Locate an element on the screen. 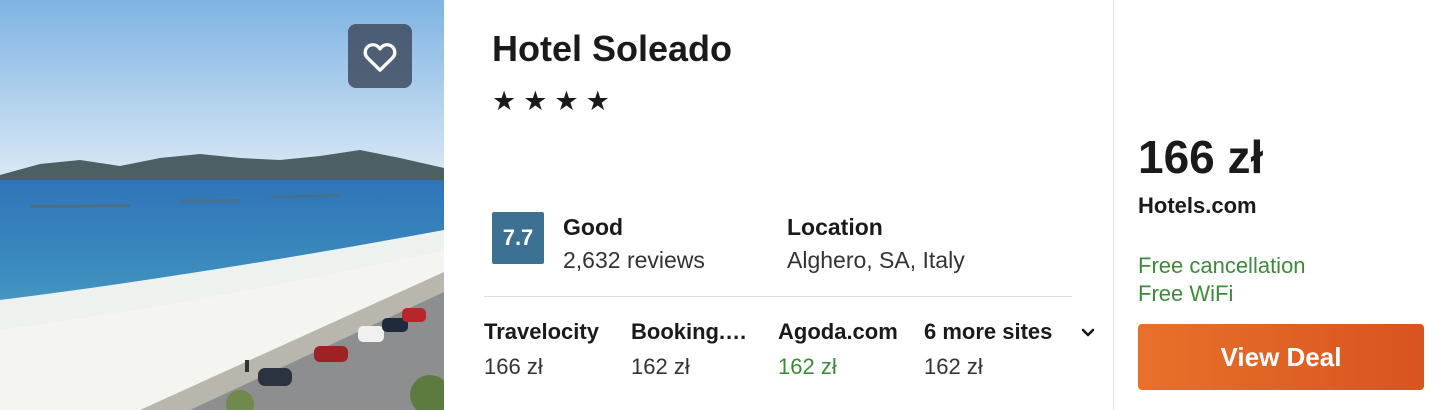 The height and width of the screenshot is (410, 1438). location-value: Alghero, SA, Italy is located at coordinates (876, 260).